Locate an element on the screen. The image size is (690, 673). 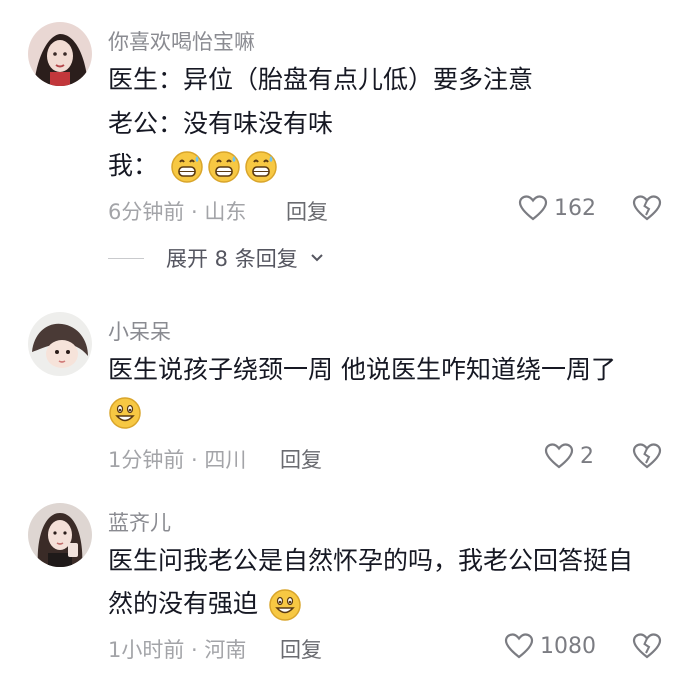
timestamp-location: 6分钟前 · 山东 is located at coordinates (177, 212).